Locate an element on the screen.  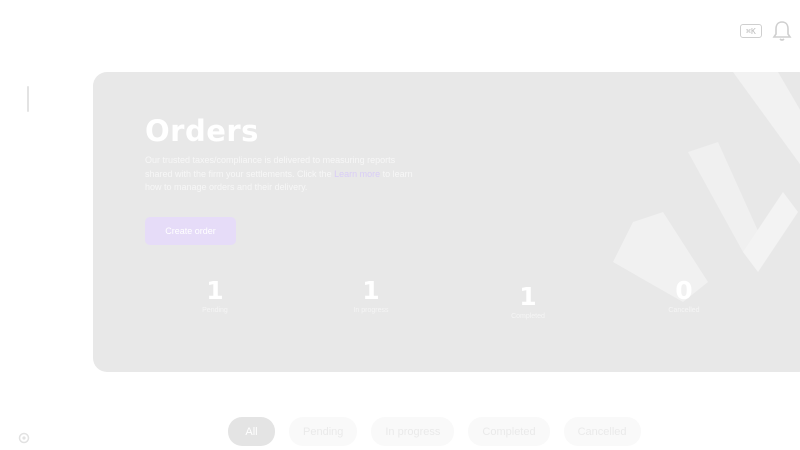
stat-cancelled: 0 Cancelled is located at coordinates (684, 295).